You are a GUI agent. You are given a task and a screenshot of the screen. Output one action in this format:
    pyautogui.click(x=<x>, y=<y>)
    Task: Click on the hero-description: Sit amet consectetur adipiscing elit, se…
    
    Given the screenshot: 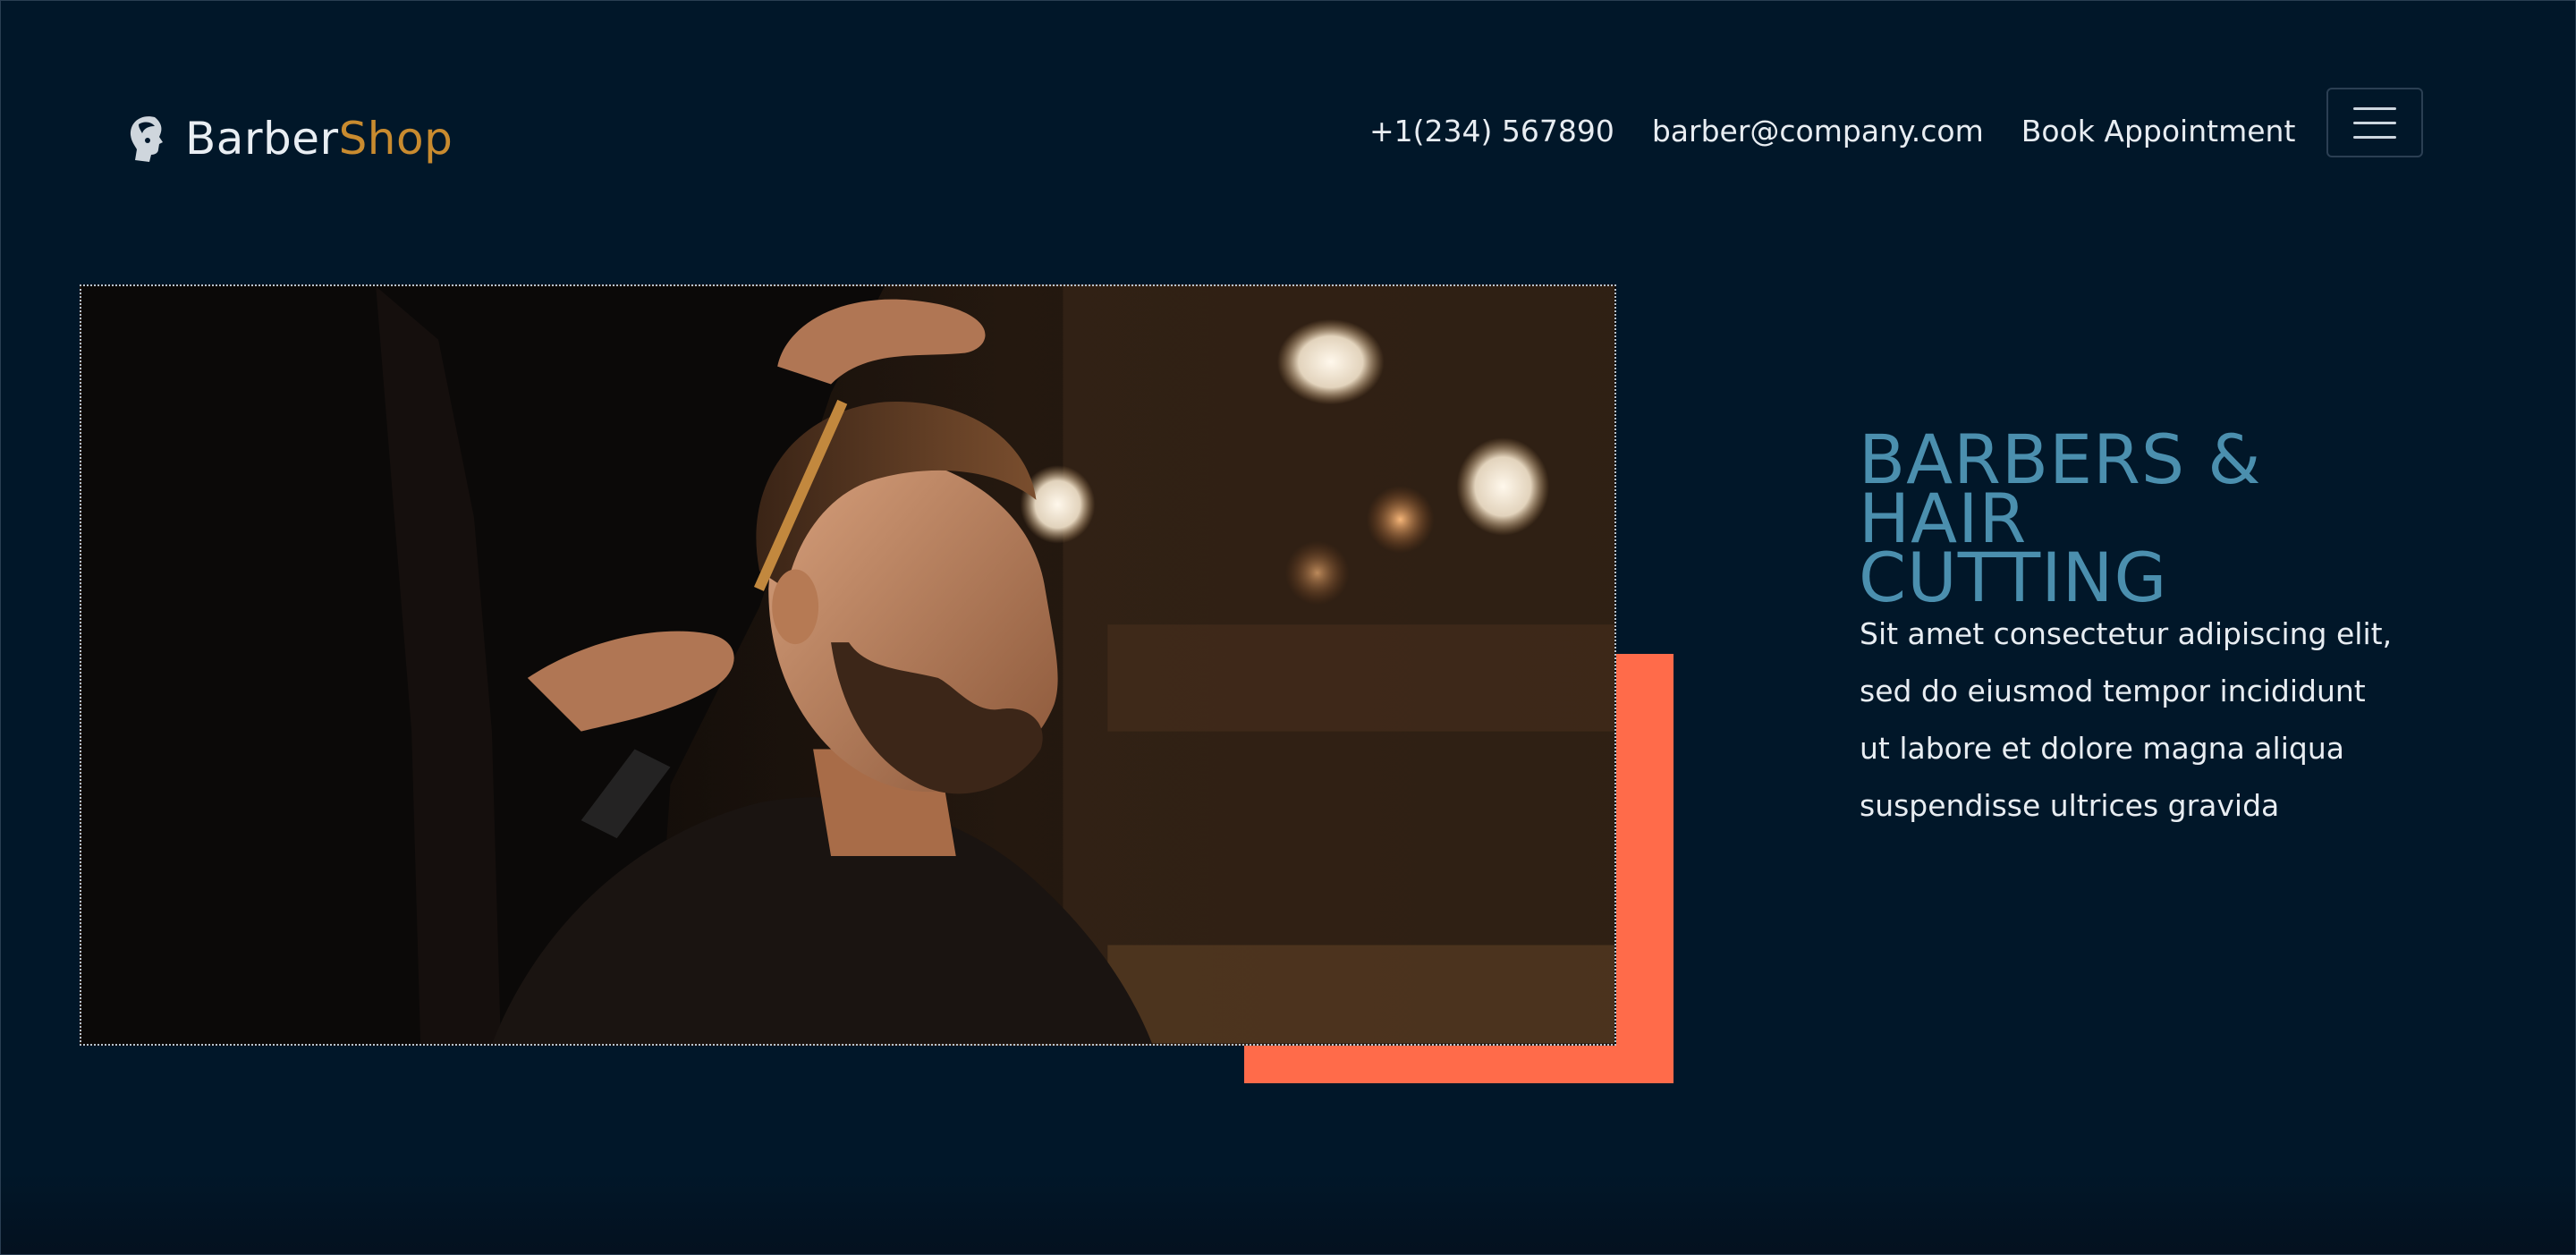 What is the action you would take?
    pyautogui.click(x=2126, y=719)
    